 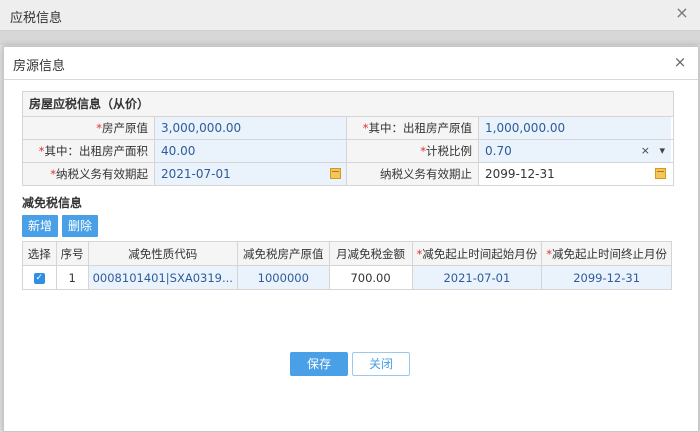 What do you see at coordinates (381, 364) in the screenshot?
I see `close-button: 关闭` at bounding box center [381, 364].